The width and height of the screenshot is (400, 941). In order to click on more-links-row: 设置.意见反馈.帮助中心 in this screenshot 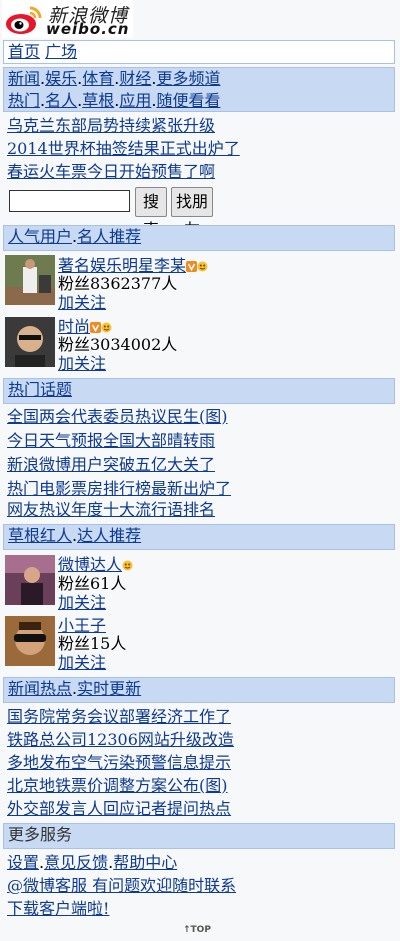, I will do `click(92, 862)`.